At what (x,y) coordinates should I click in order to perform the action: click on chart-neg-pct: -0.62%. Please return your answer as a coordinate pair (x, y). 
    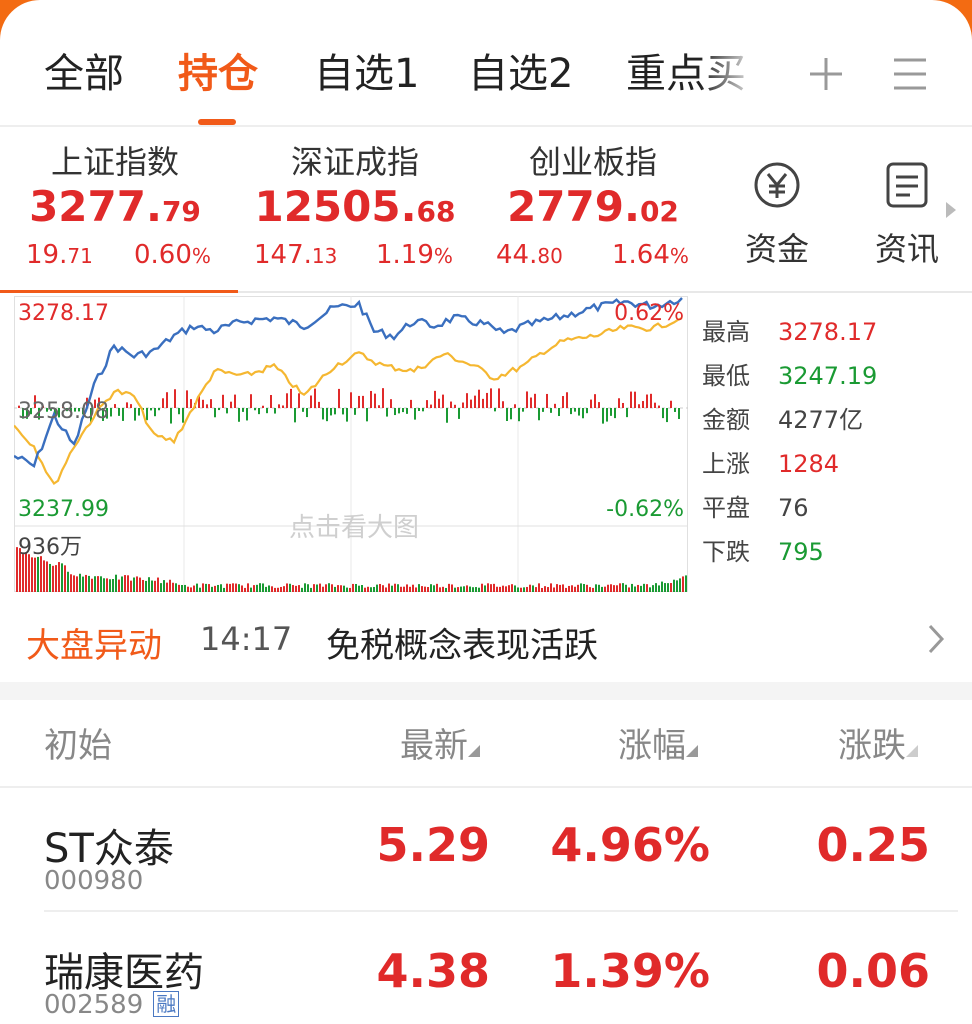
    Looking at the image, I should click on (645, 509).